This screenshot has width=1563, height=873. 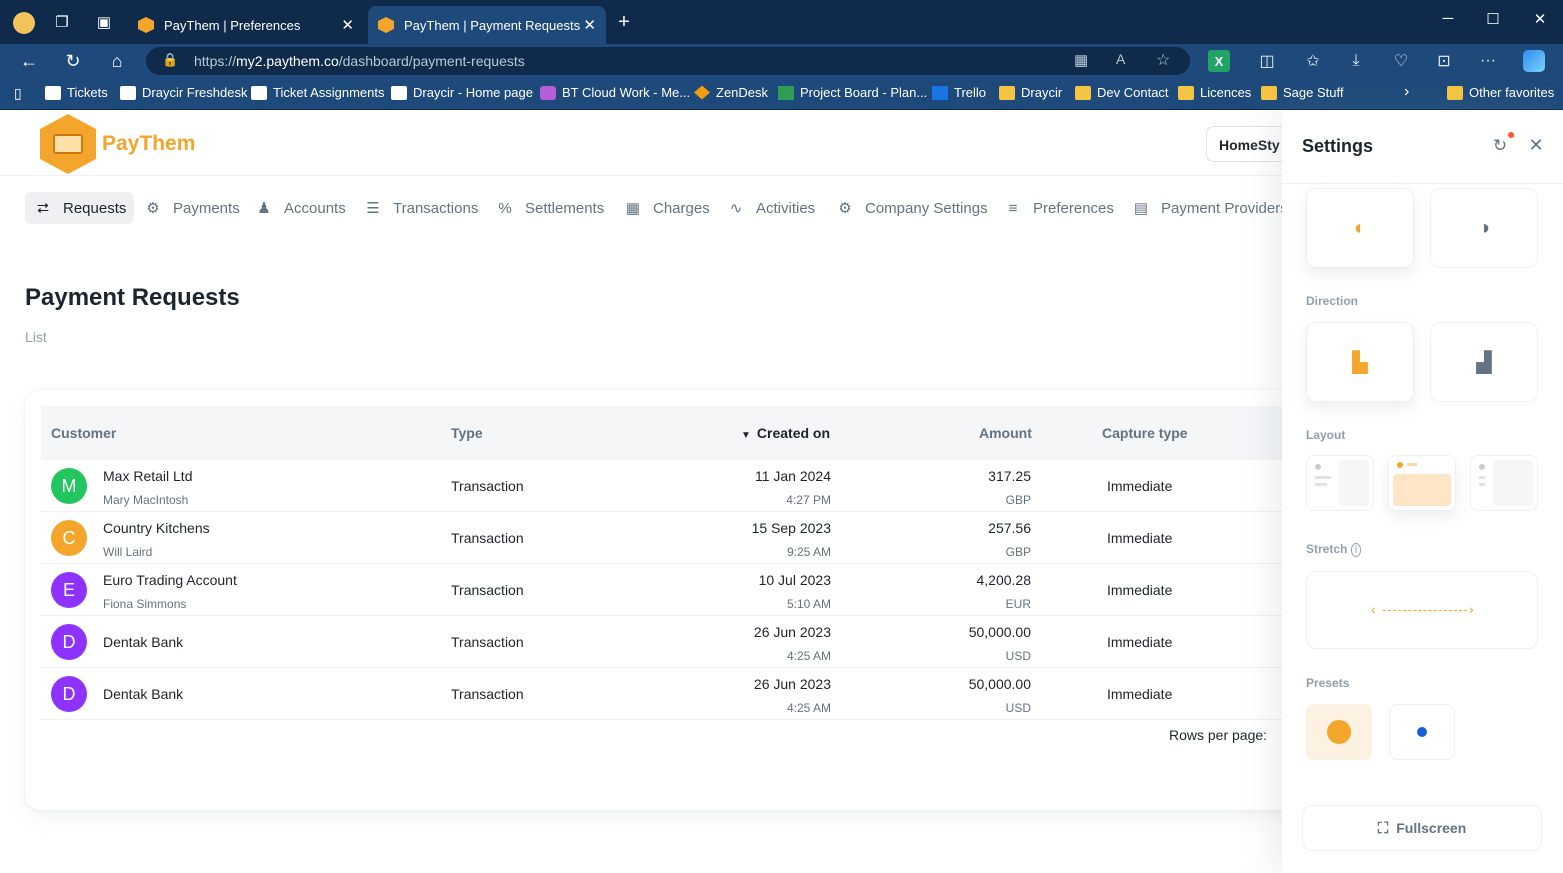 I want to click on apps-icon: ▦, so click(x=1081, y=60).